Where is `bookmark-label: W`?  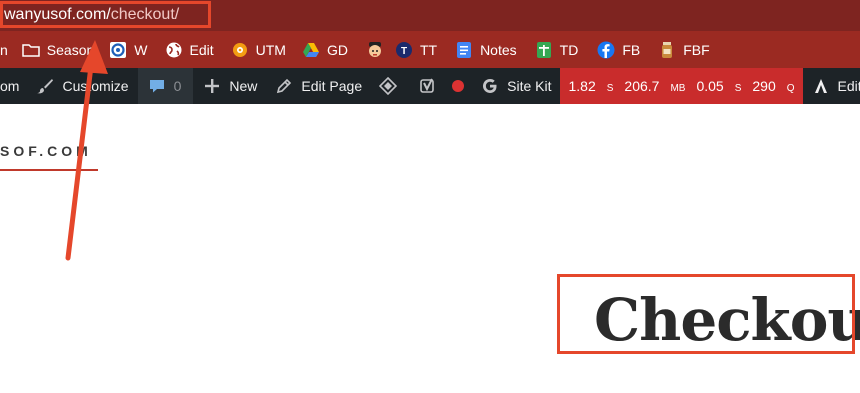 bookmark-label: W is located at coordinates (141, 49).